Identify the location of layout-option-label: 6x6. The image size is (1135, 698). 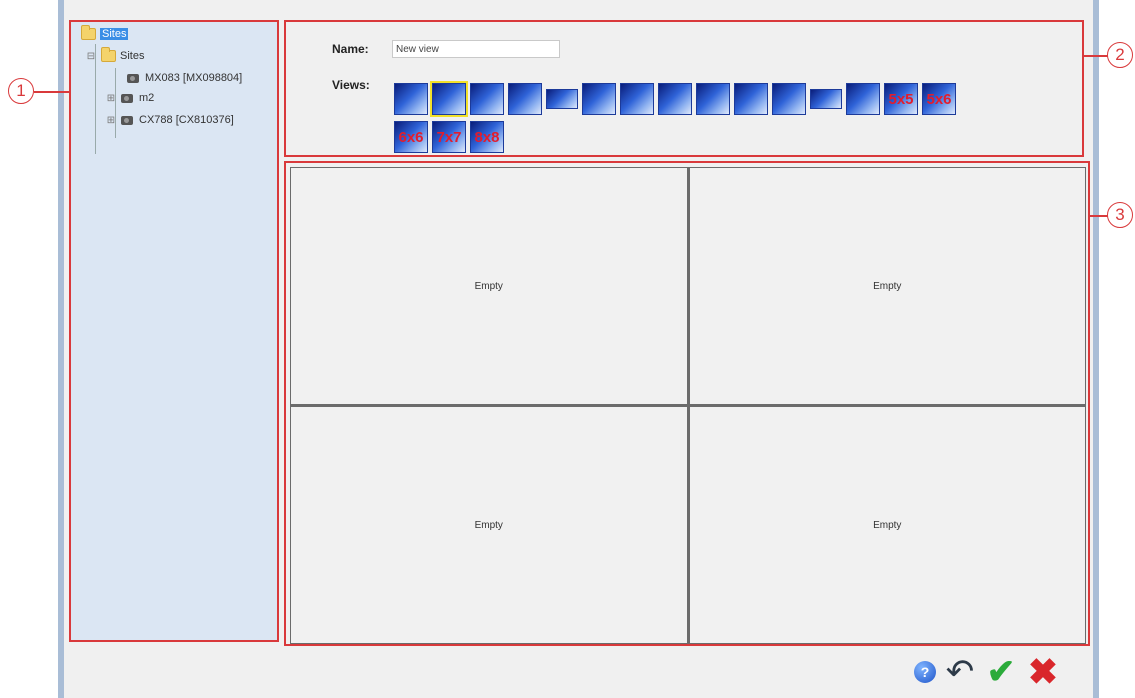
(411, 137).